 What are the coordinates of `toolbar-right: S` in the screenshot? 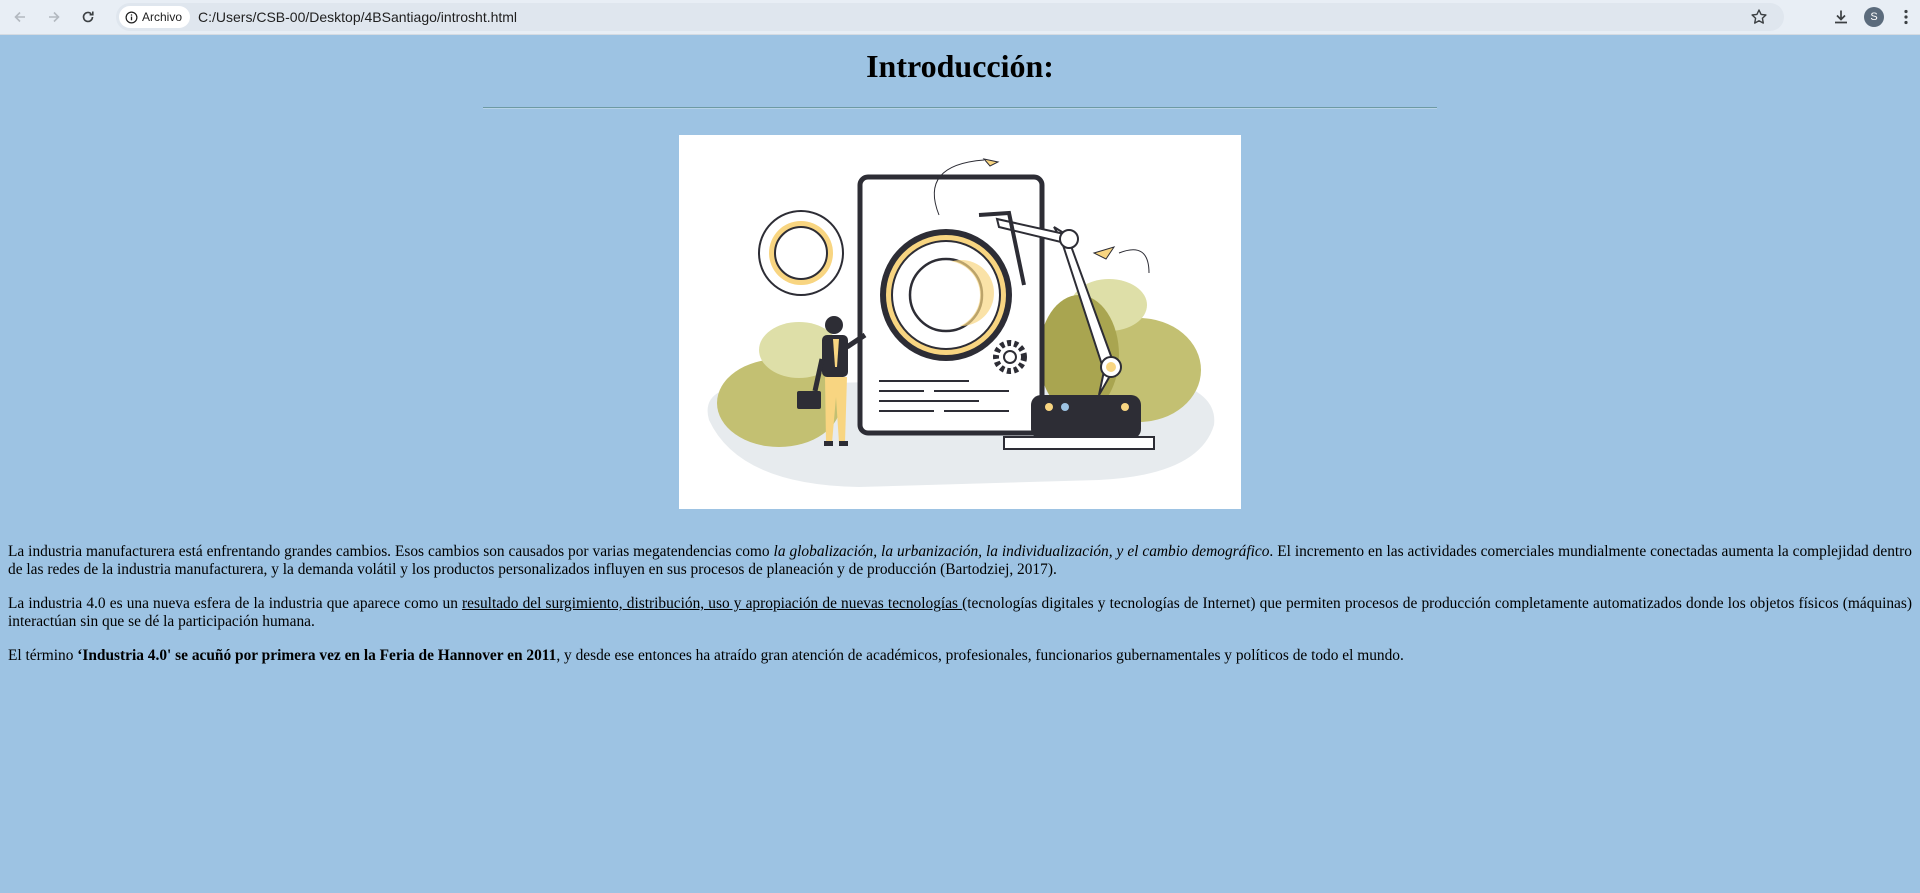 It's located at (1873, 17).